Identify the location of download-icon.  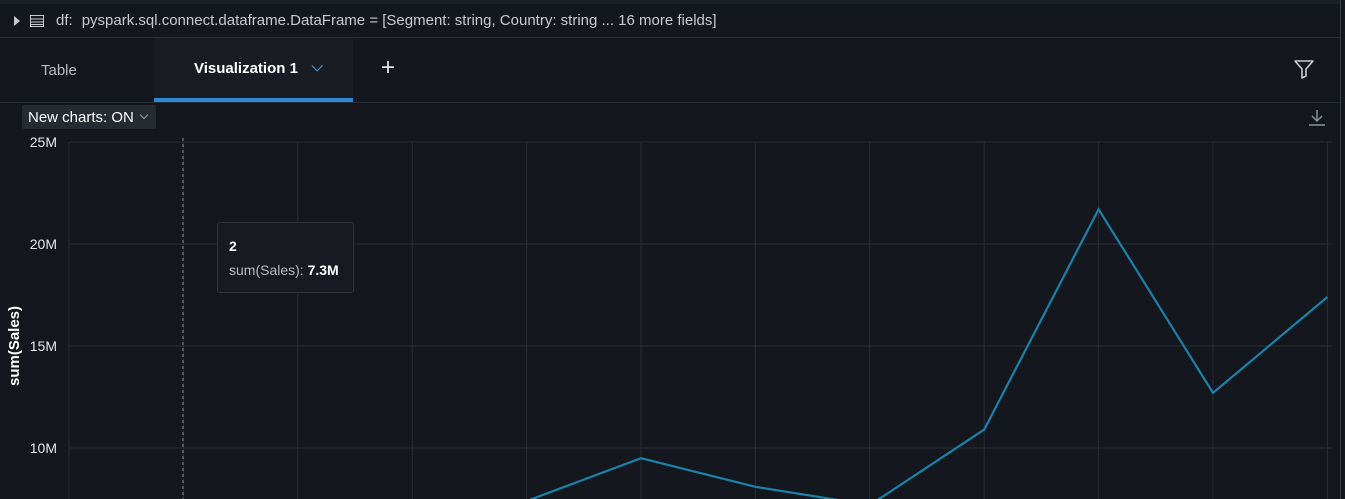
(1317, 118).